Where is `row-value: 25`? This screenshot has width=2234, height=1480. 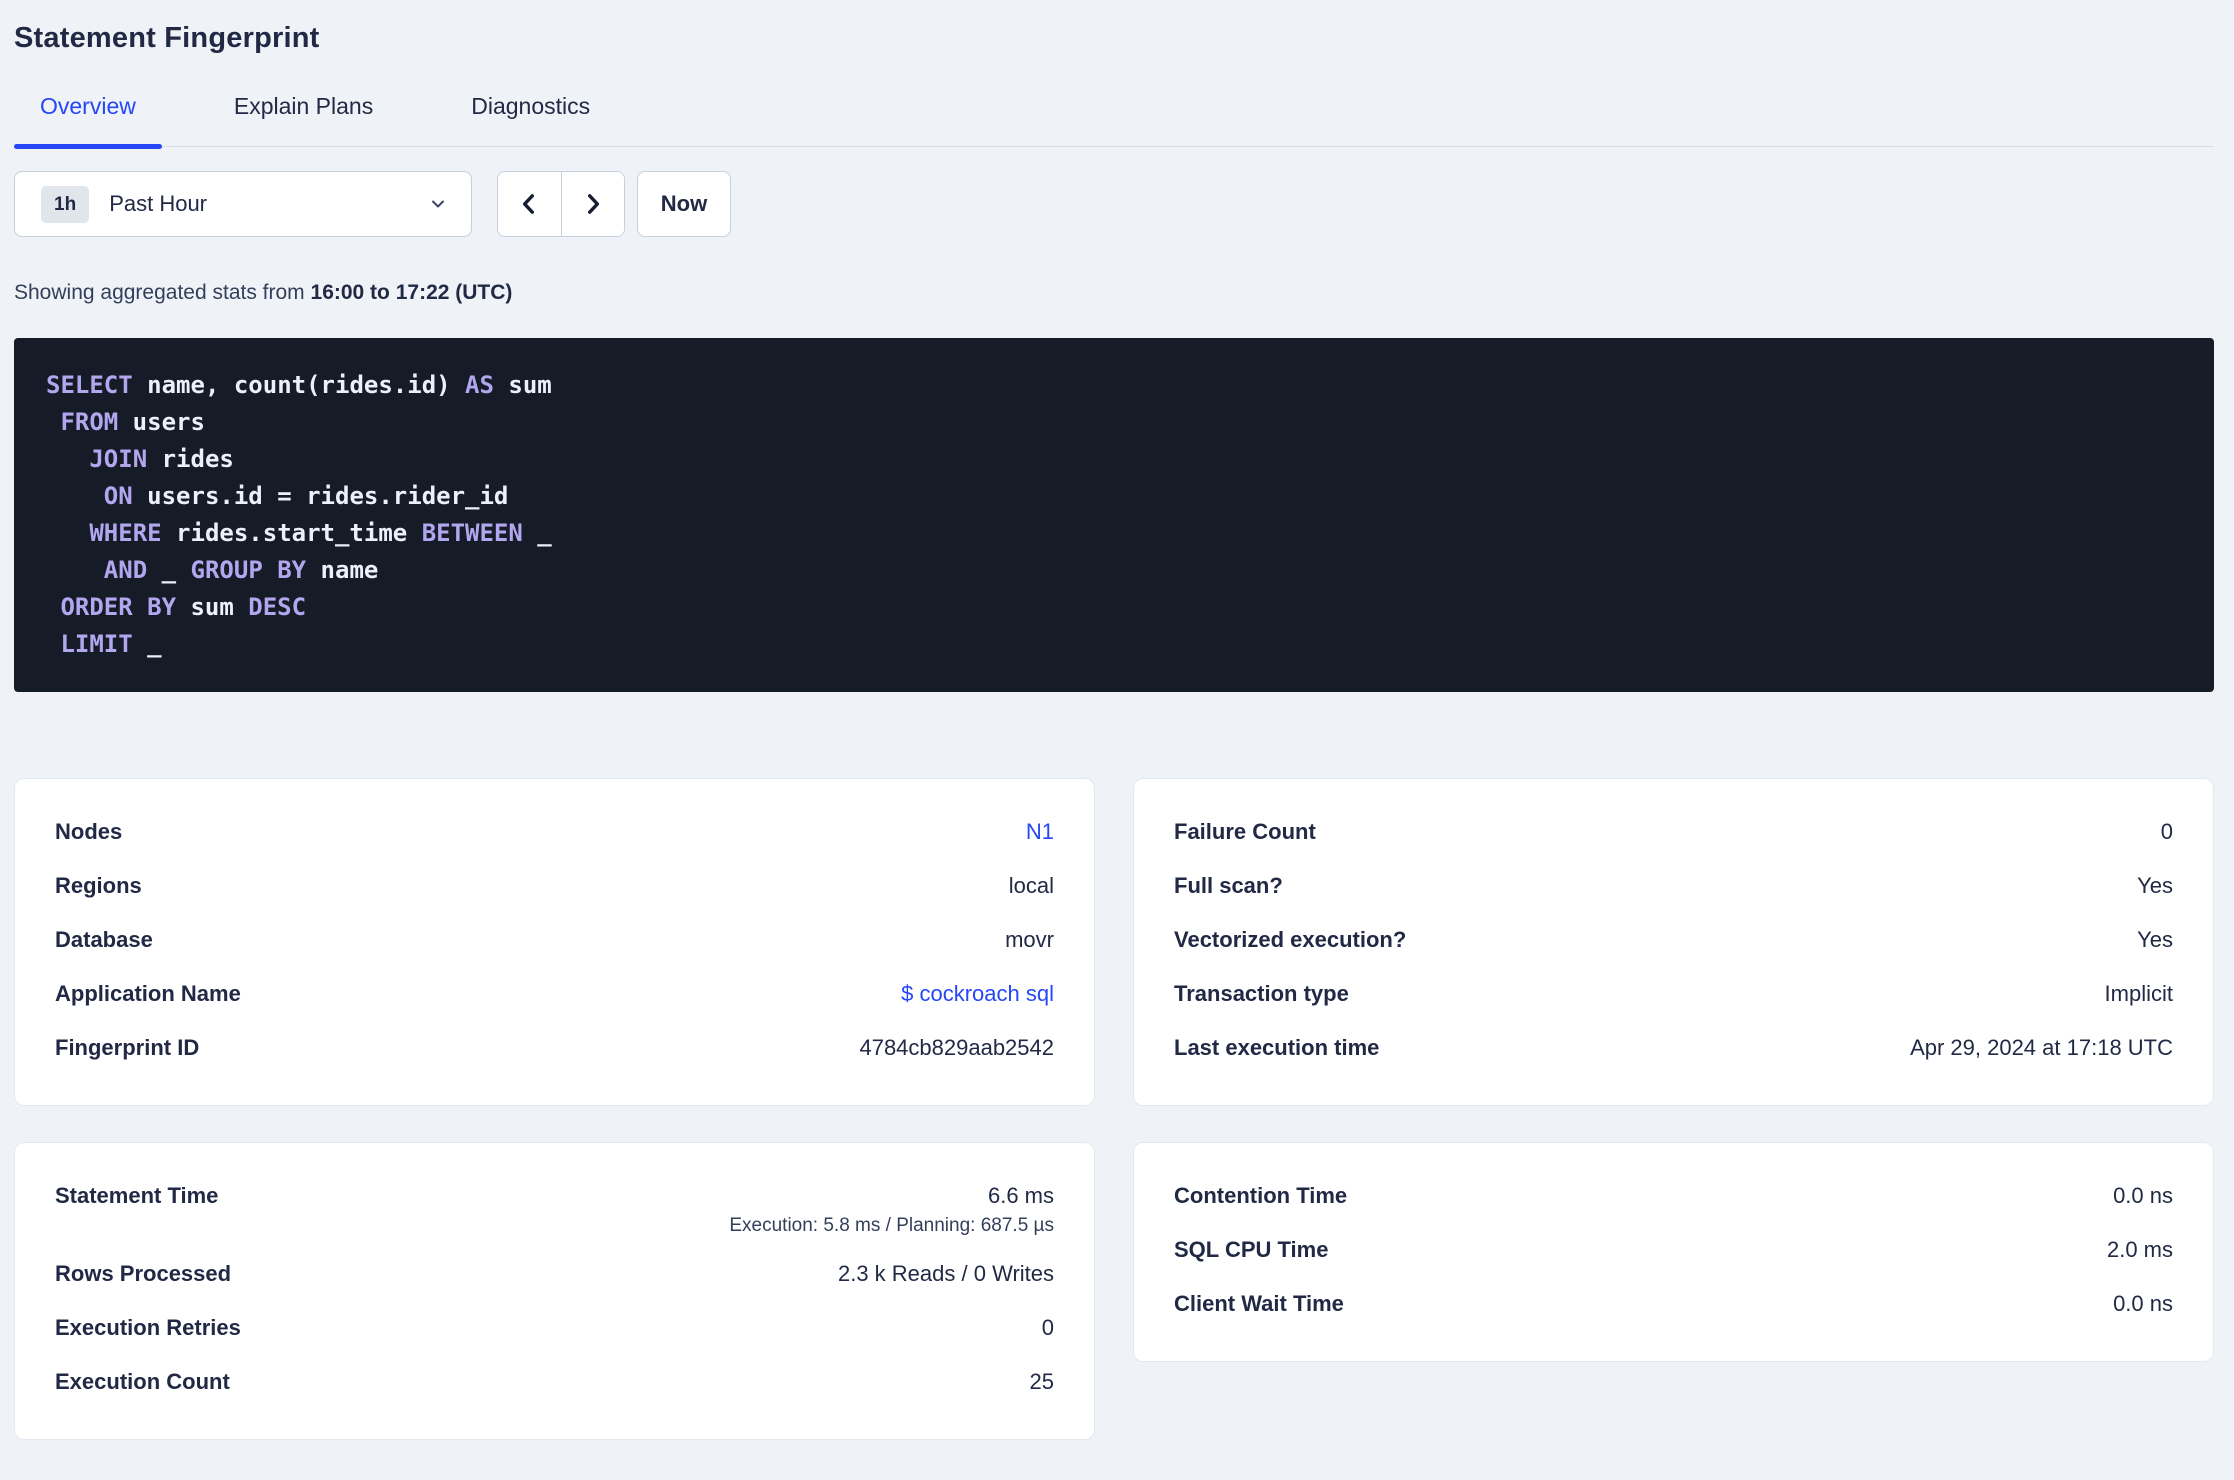
row-value: 25 is located at coordinates (1041, 1381).